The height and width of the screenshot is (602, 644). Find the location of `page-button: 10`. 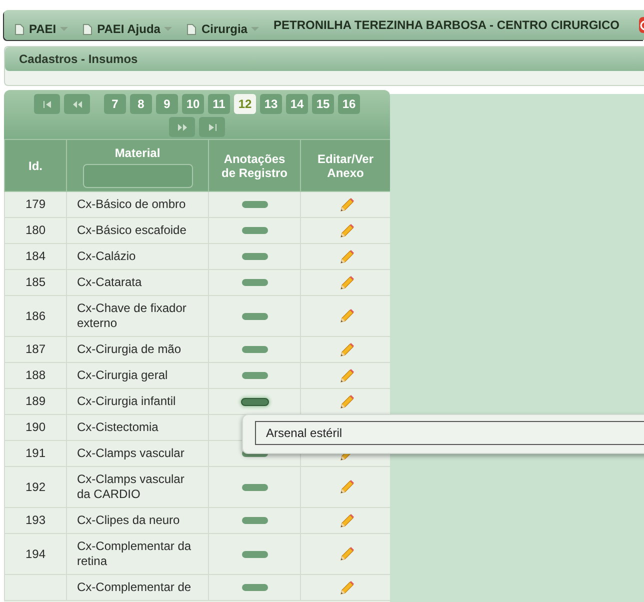

page-button: 10 is located at coordinates (193, 104).